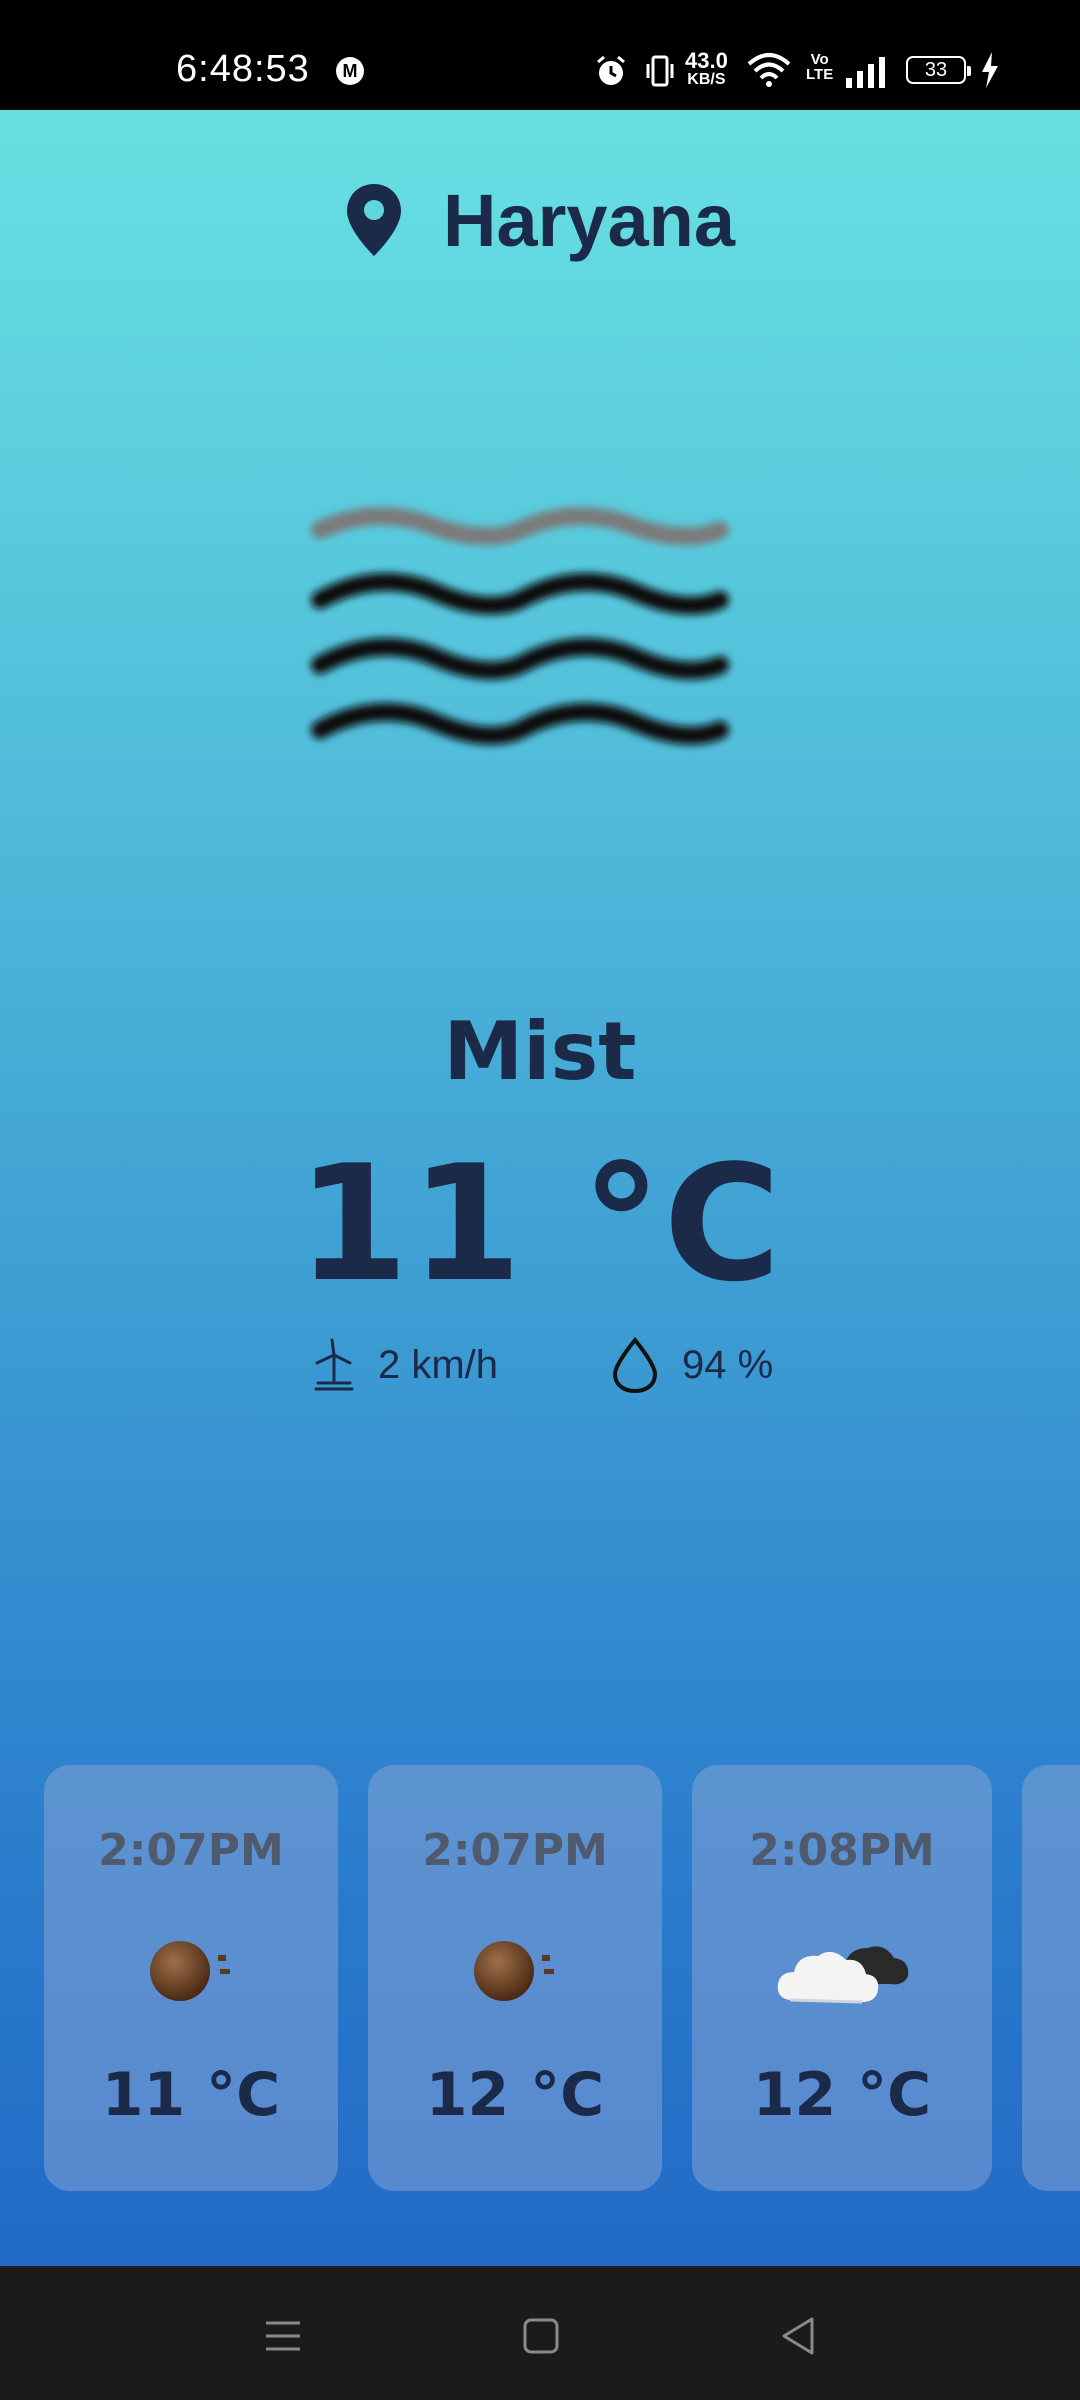  What do you see at coordinates (438, 1364) in the screenshot?
I see `wind-speed: 2 km/h` at bounding box center [438, 1364].